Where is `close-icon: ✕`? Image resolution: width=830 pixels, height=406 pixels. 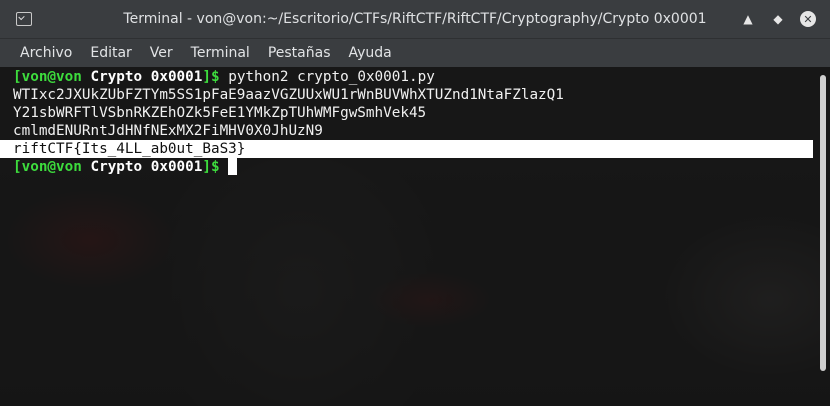 close-icon: ✕ is located at coordinates (808, 19).